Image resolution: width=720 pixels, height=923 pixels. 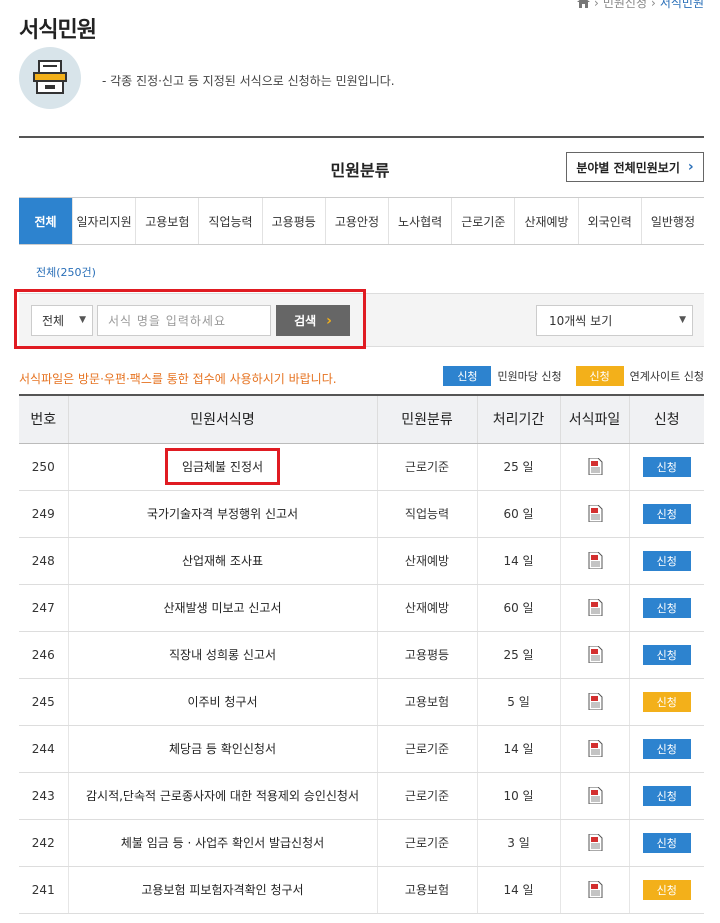 What do you see at coordinates (614, 320) in the screenshot?
I see `page-size-select: 10개씩 보기 ▼` at bounding box center [614, 320].